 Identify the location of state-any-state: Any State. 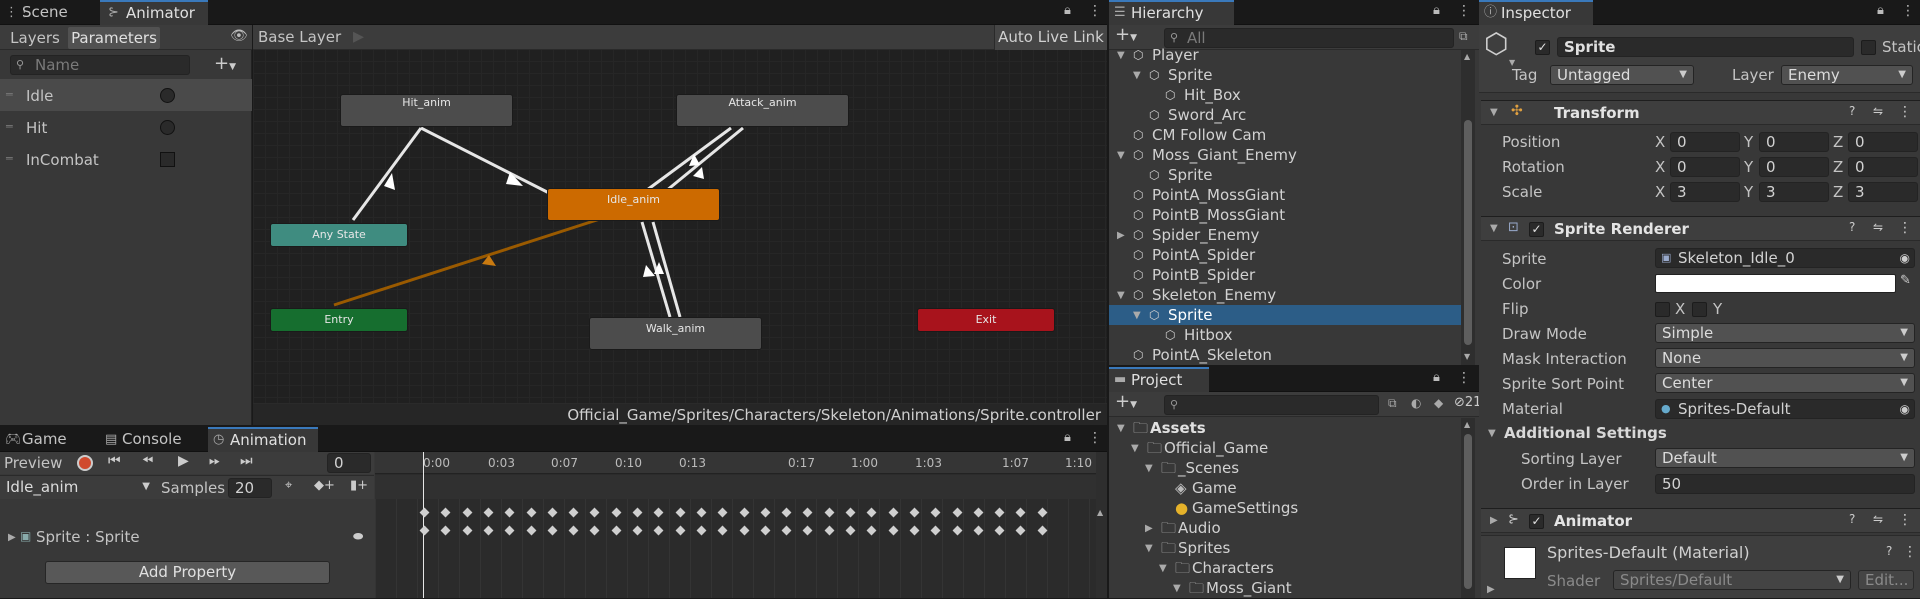
(339, 235).